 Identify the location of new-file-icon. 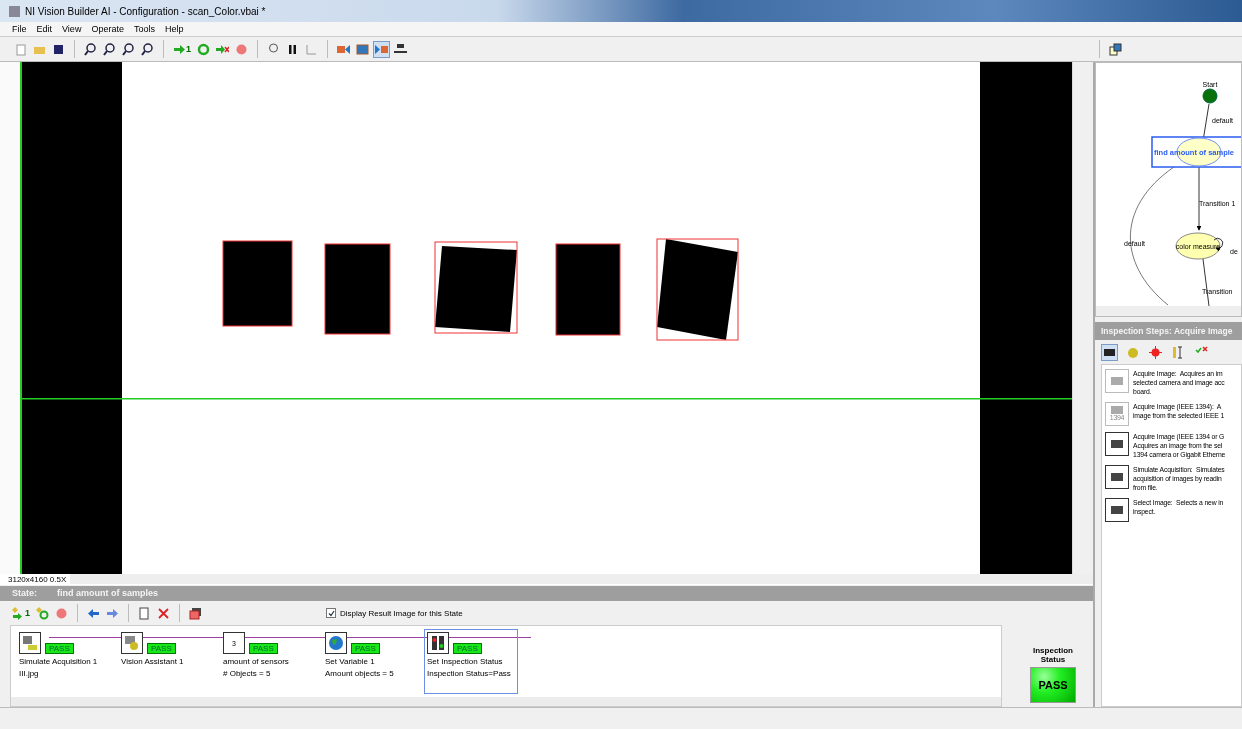
(20, 49).